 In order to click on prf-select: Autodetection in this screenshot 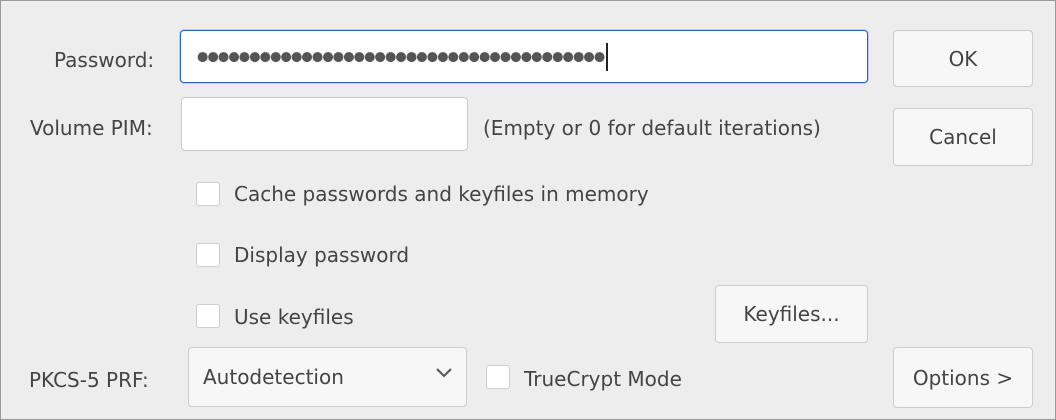, I will do `click(327, 377)`.